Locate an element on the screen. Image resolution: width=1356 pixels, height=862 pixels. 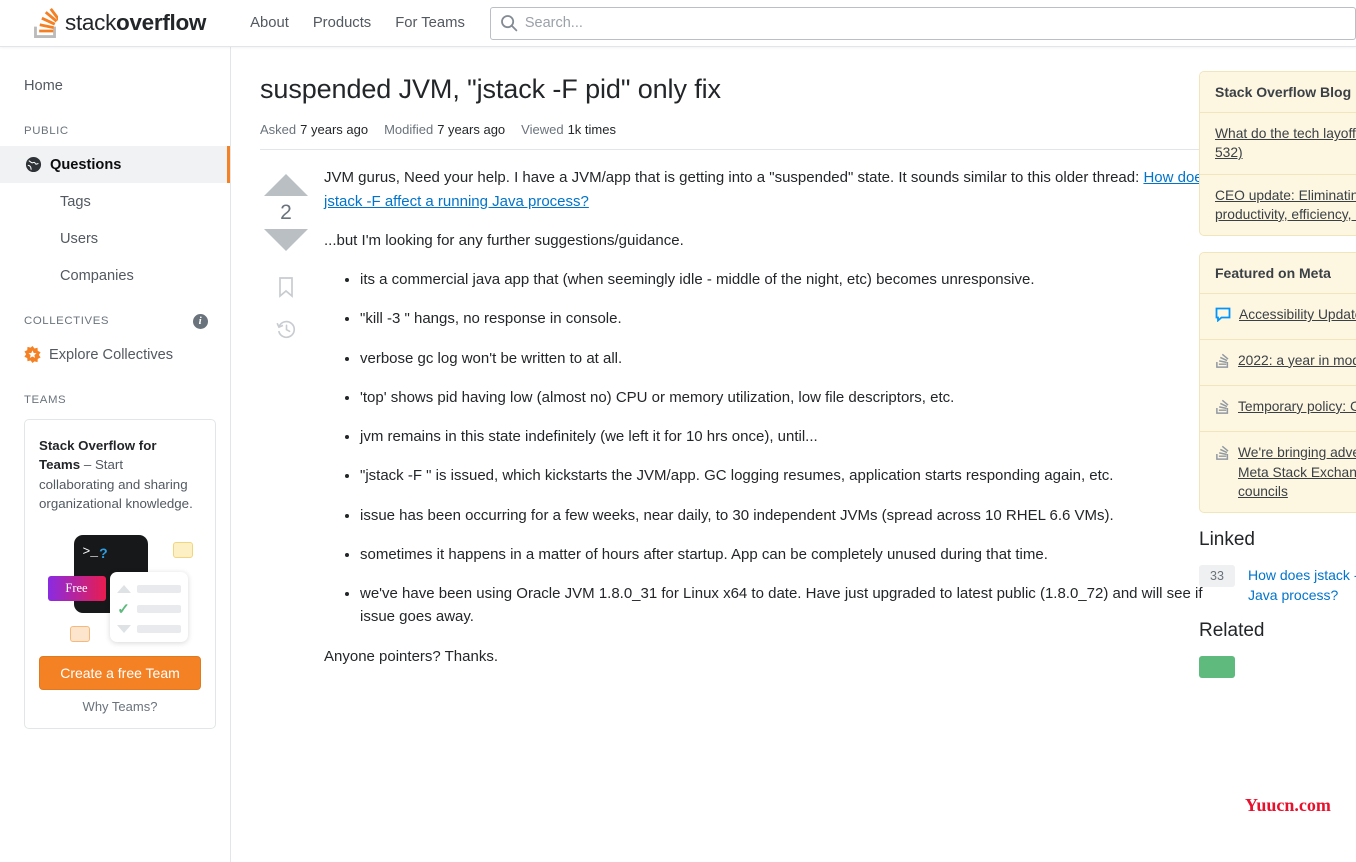
bookmark-icon is located at coordinates (286, 289).